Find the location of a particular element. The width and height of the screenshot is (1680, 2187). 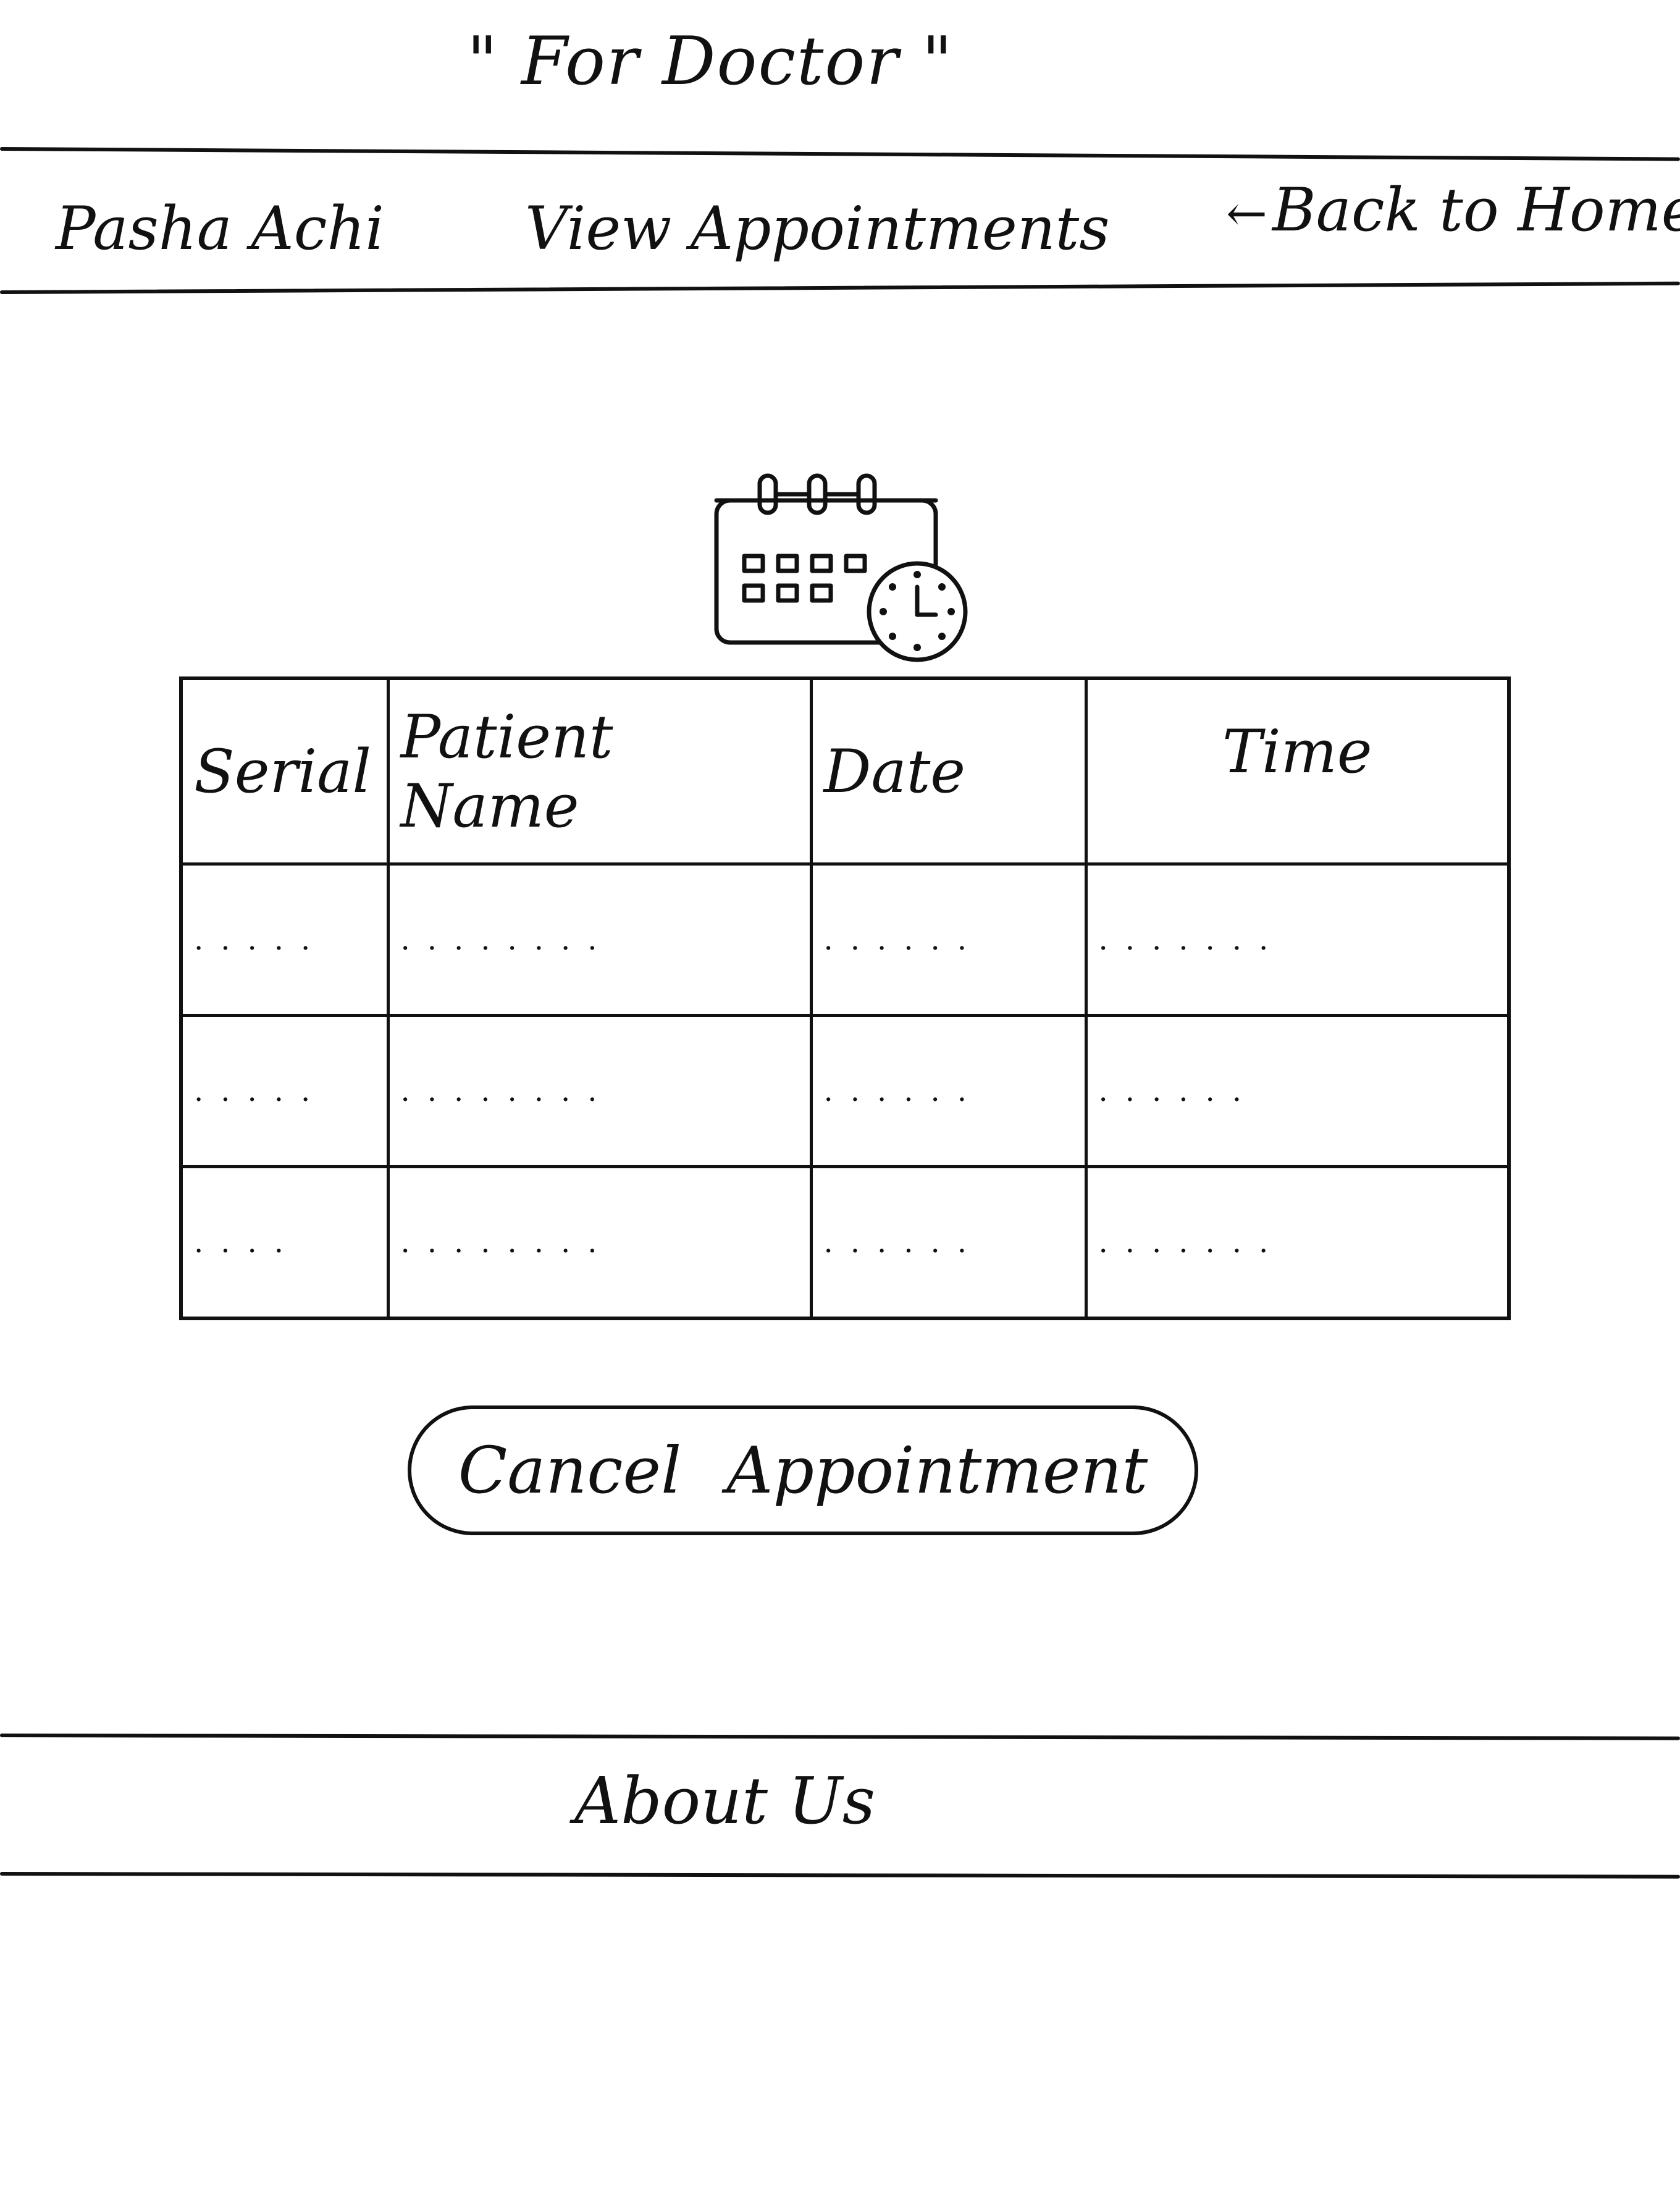

table-header-row: Serial Patient Name Date Time is located at coordinates (845, 771).